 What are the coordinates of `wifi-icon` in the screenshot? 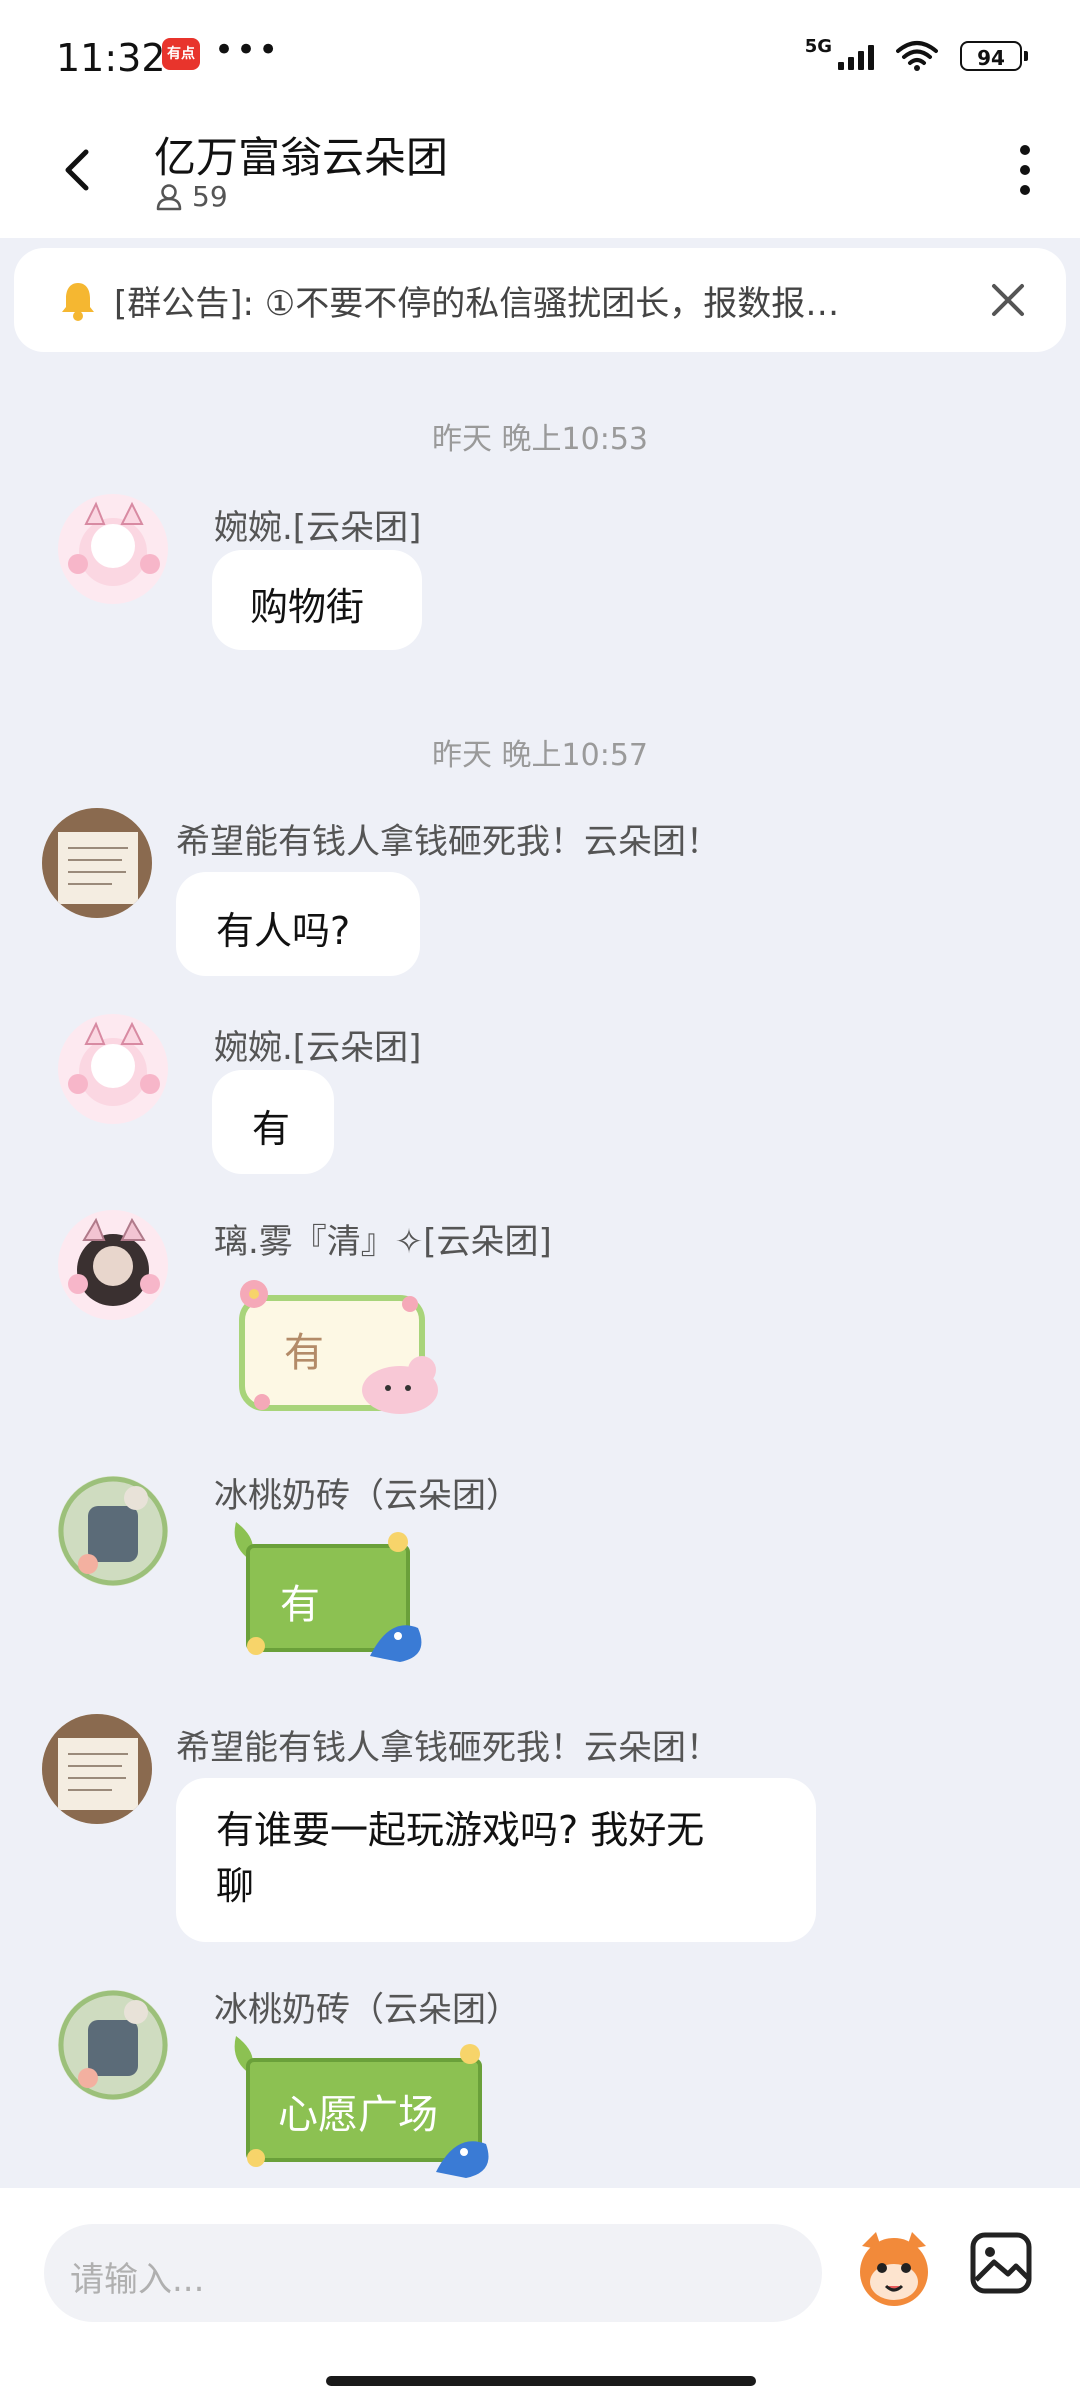 It's located at (917, 56).